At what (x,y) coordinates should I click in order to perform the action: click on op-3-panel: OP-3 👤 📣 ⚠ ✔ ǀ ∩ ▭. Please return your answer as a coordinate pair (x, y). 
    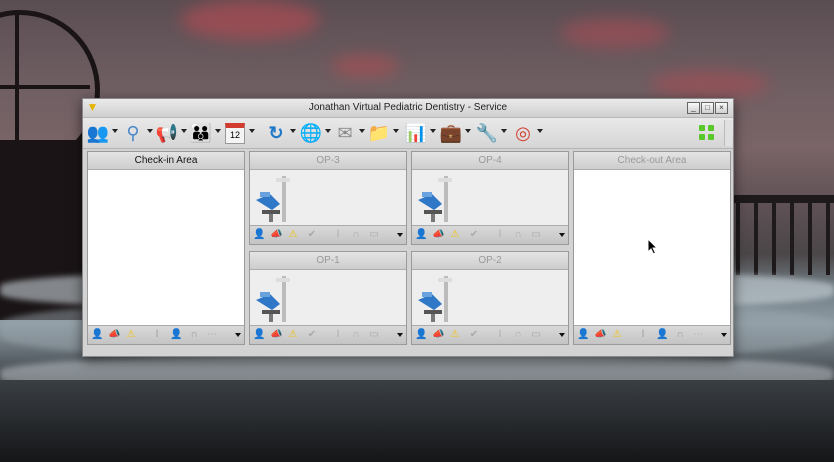
    Looking at the image, I should click on (328, 198).